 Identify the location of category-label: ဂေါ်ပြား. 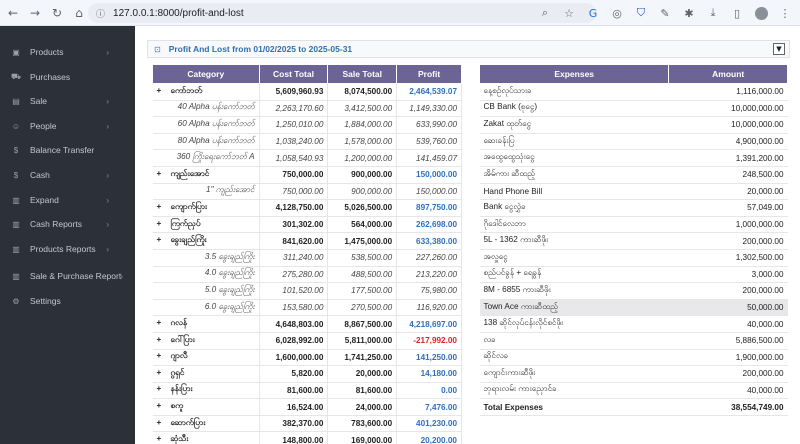
(182, 339).